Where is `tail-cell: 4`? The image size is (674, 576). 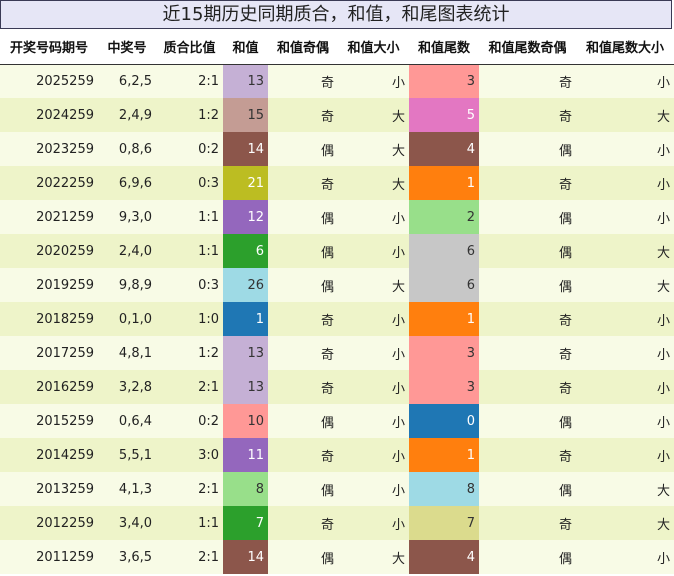
tail-cell: 4 is located at coordinates (444, 149).